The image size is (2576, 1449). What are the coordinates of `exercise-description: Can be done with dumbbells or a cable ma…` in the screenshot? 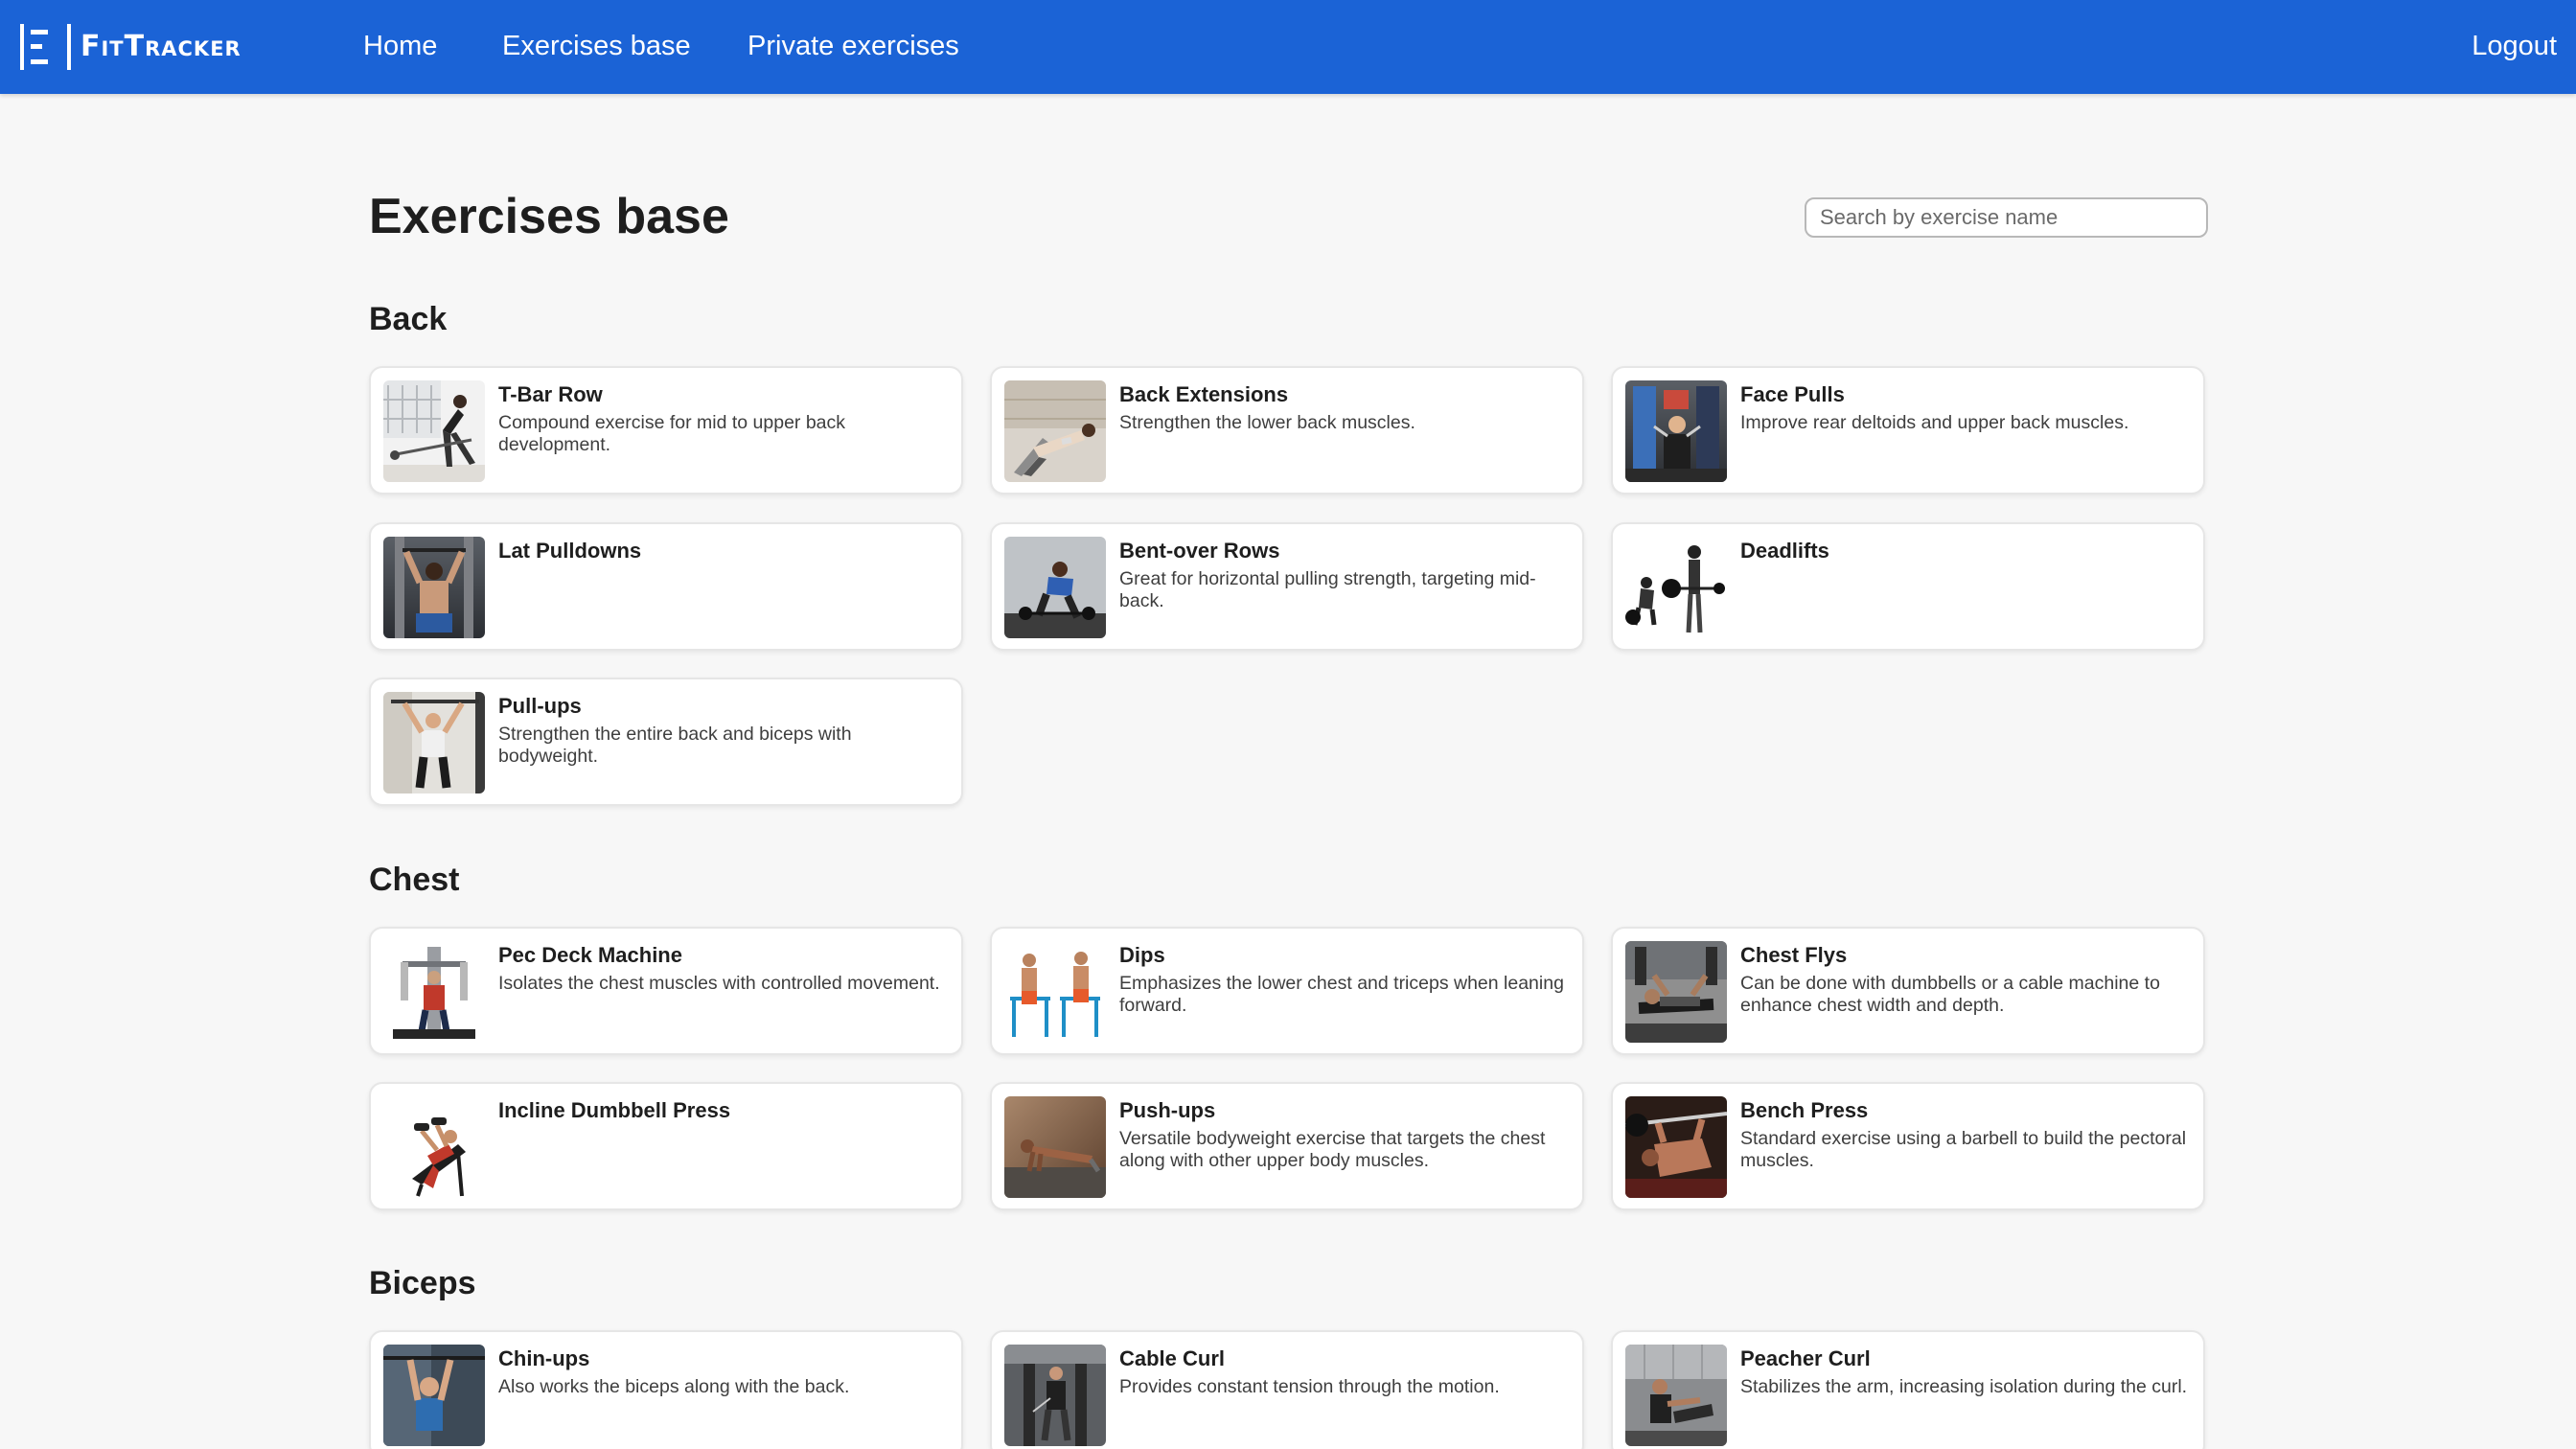 It's located at (1950, 994).